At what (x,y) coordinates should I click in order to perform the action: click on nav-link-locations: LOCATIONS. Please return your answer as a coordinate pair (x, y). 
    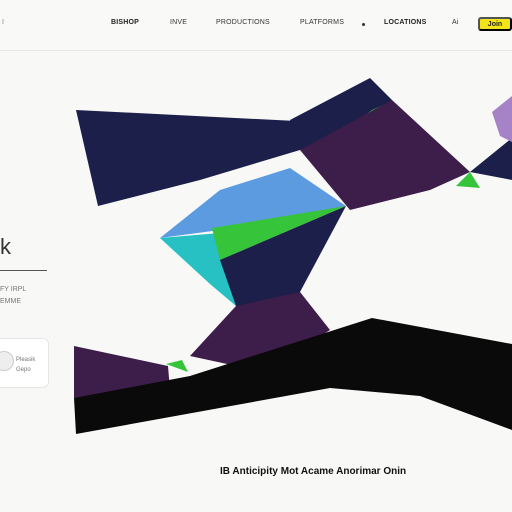
    Looking at the image, I should click on (405, 22).